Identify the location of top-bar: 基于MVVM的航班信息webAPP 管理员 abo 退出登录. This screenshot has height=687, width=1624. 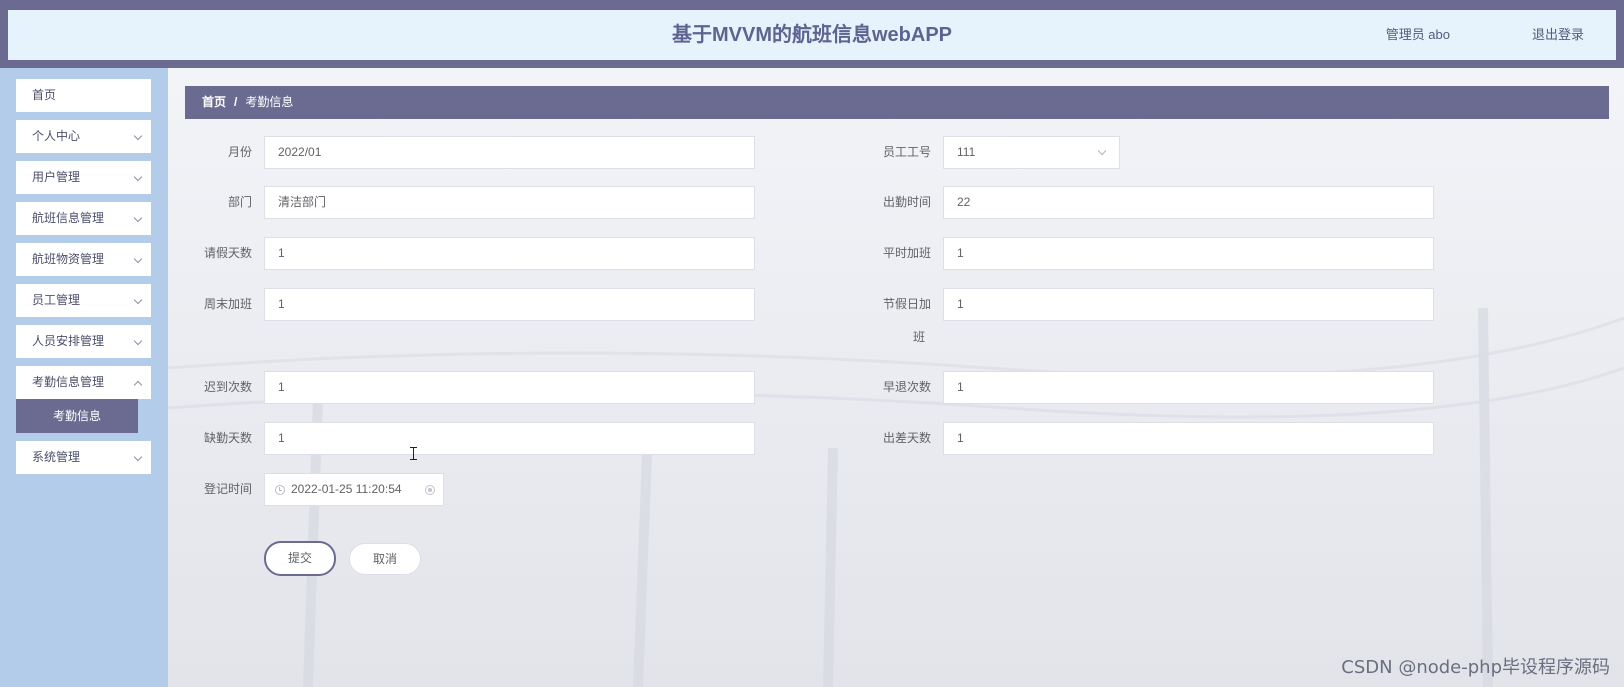
(812, 34).